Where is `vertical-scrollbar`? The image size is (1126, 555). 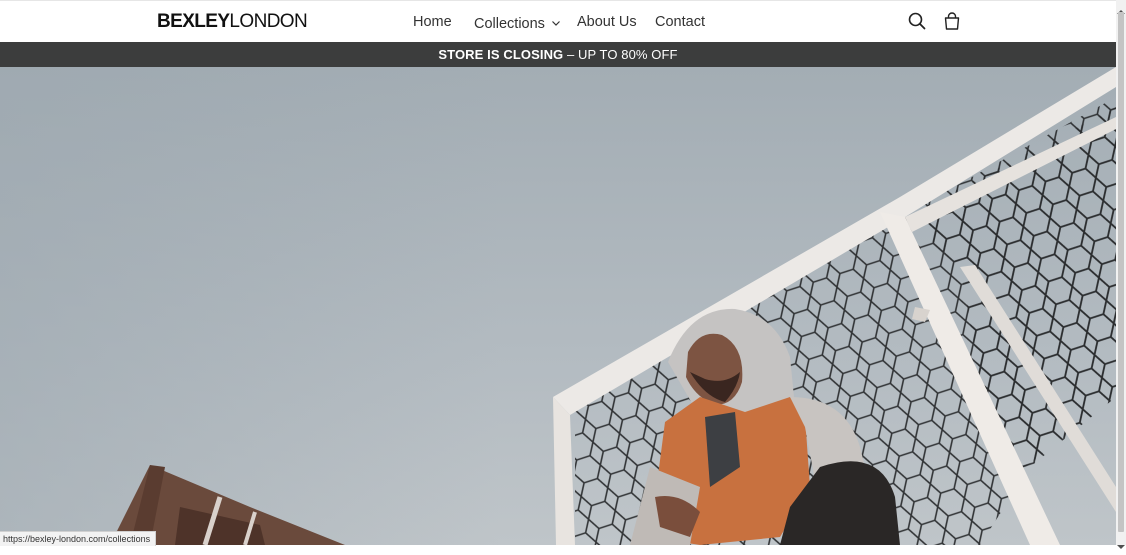 vertical-scrollbar is located at coordinates (1121, 274).